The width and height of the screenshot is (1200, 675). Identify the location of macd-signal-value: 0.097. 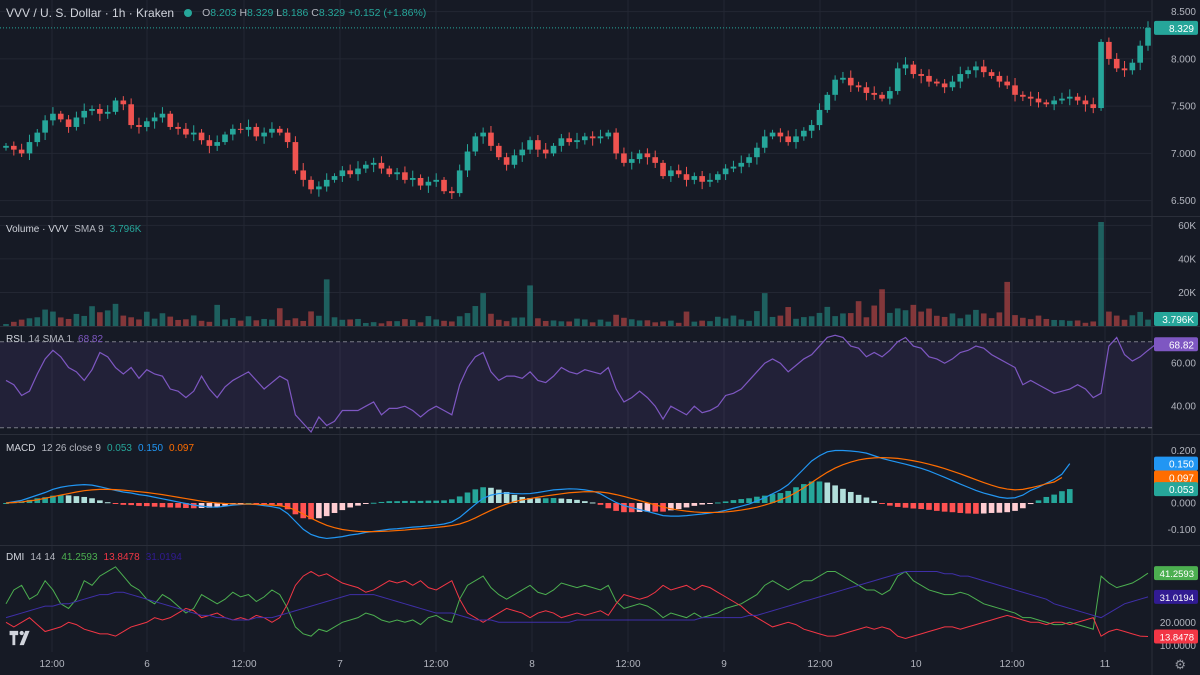
(182, 448).